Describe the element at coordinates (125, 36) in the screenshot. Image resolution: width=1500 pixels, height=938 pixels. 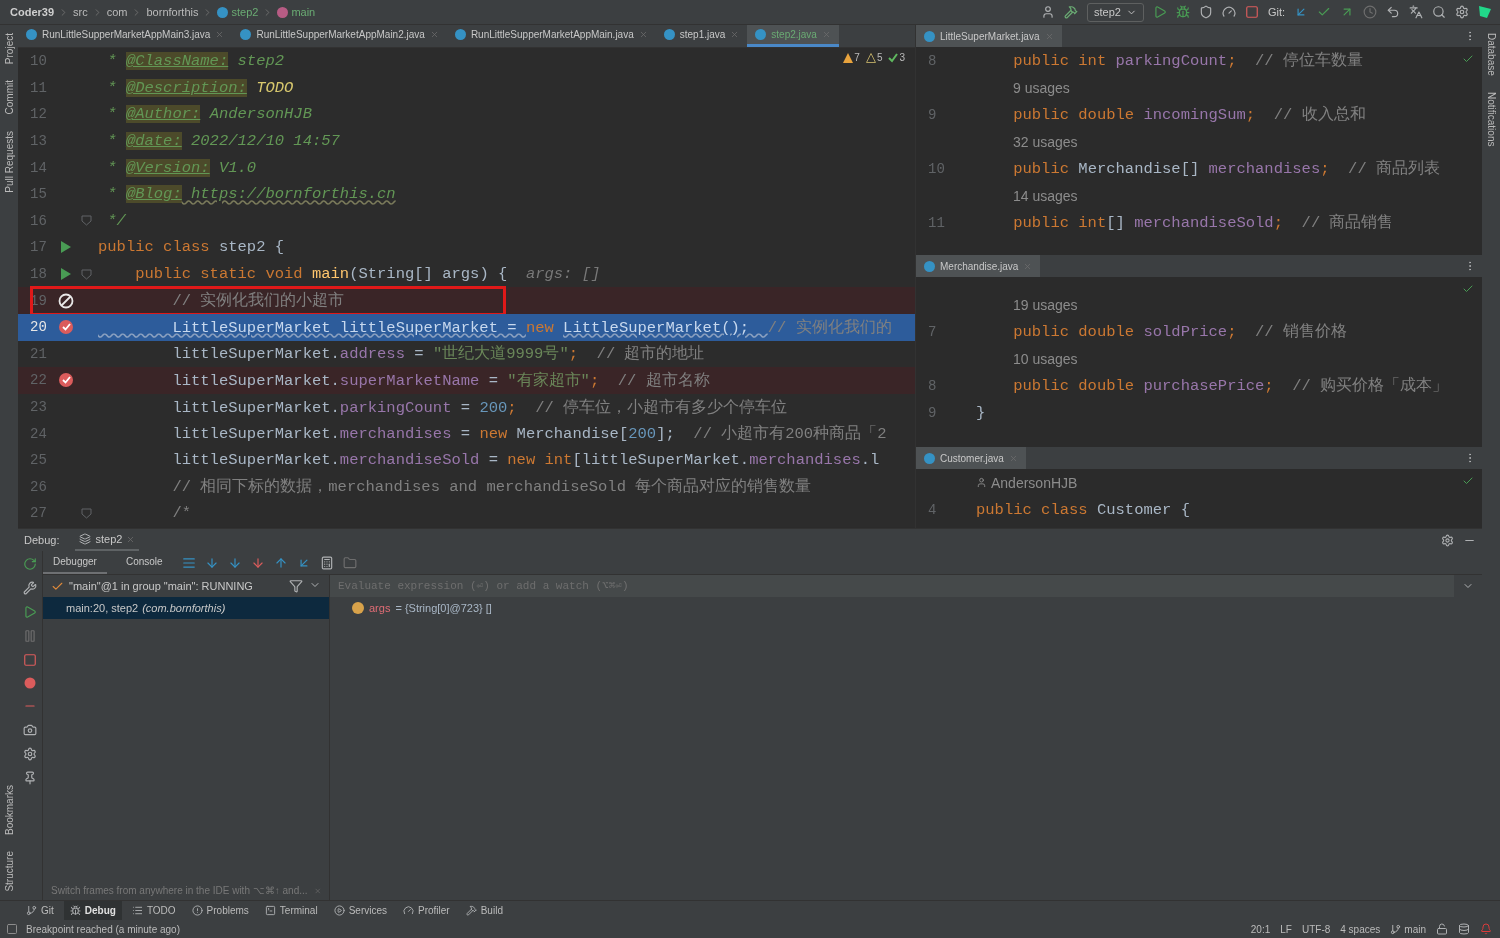
I see `editor-tab: RunLittleSupperMarketAppMain3.java` at that location.